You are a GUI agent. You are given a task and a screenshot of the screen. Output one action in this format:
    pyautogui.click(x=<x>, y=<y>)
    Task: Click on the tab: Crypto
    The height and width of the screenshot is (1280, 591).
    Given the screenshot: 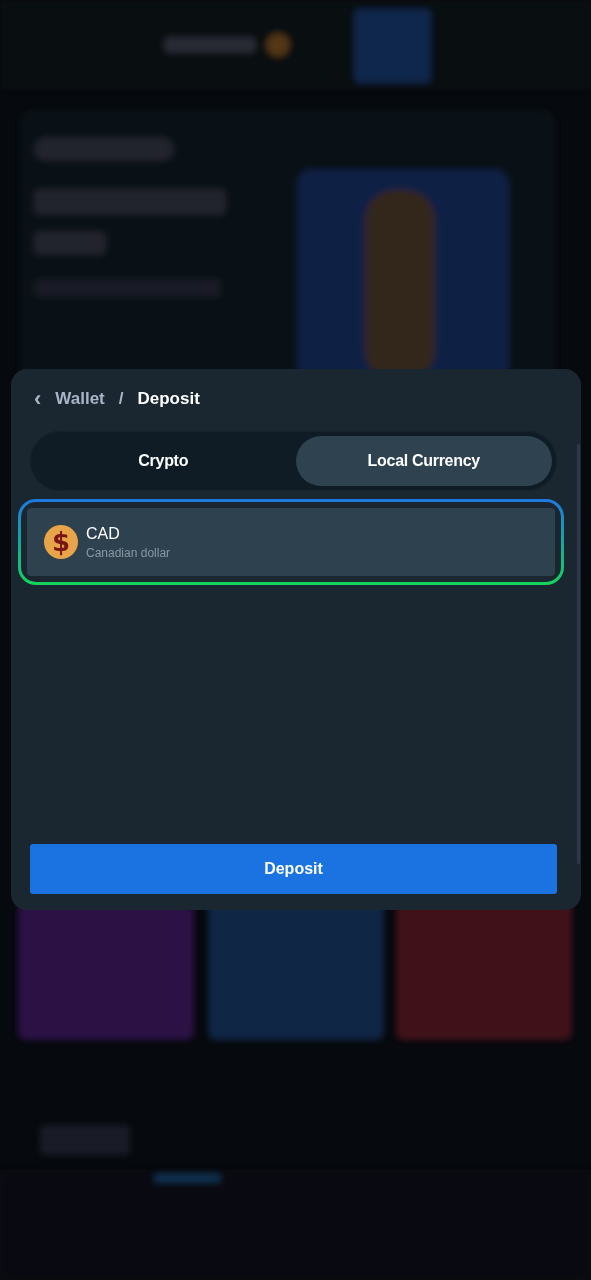 What is the action you would take?
    pyautogui.click(x=163, y=461)
    